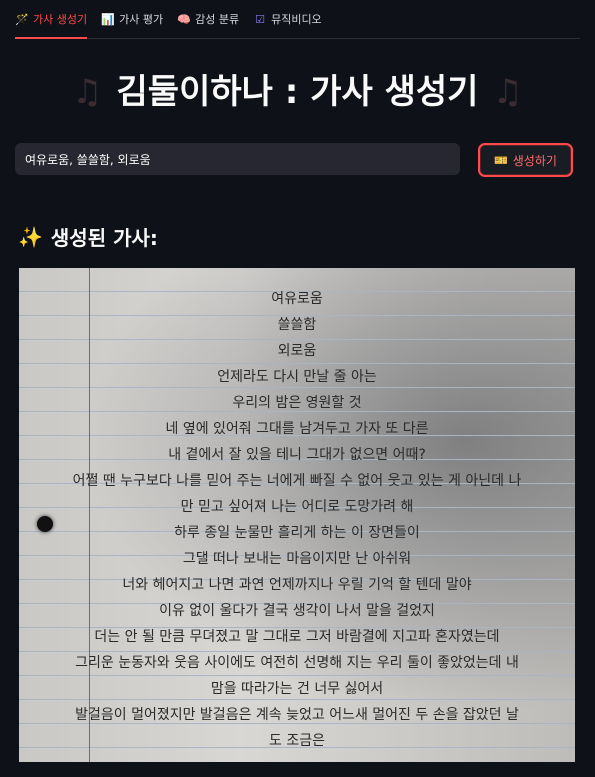 The width and height of the screenshot is (595, 777). What do you see at coordinates (297, 689) in the screenshot?
I see `lyric-line: 맘을 따라가는 건 너무 싫어서` at bounding box center [297, 689].